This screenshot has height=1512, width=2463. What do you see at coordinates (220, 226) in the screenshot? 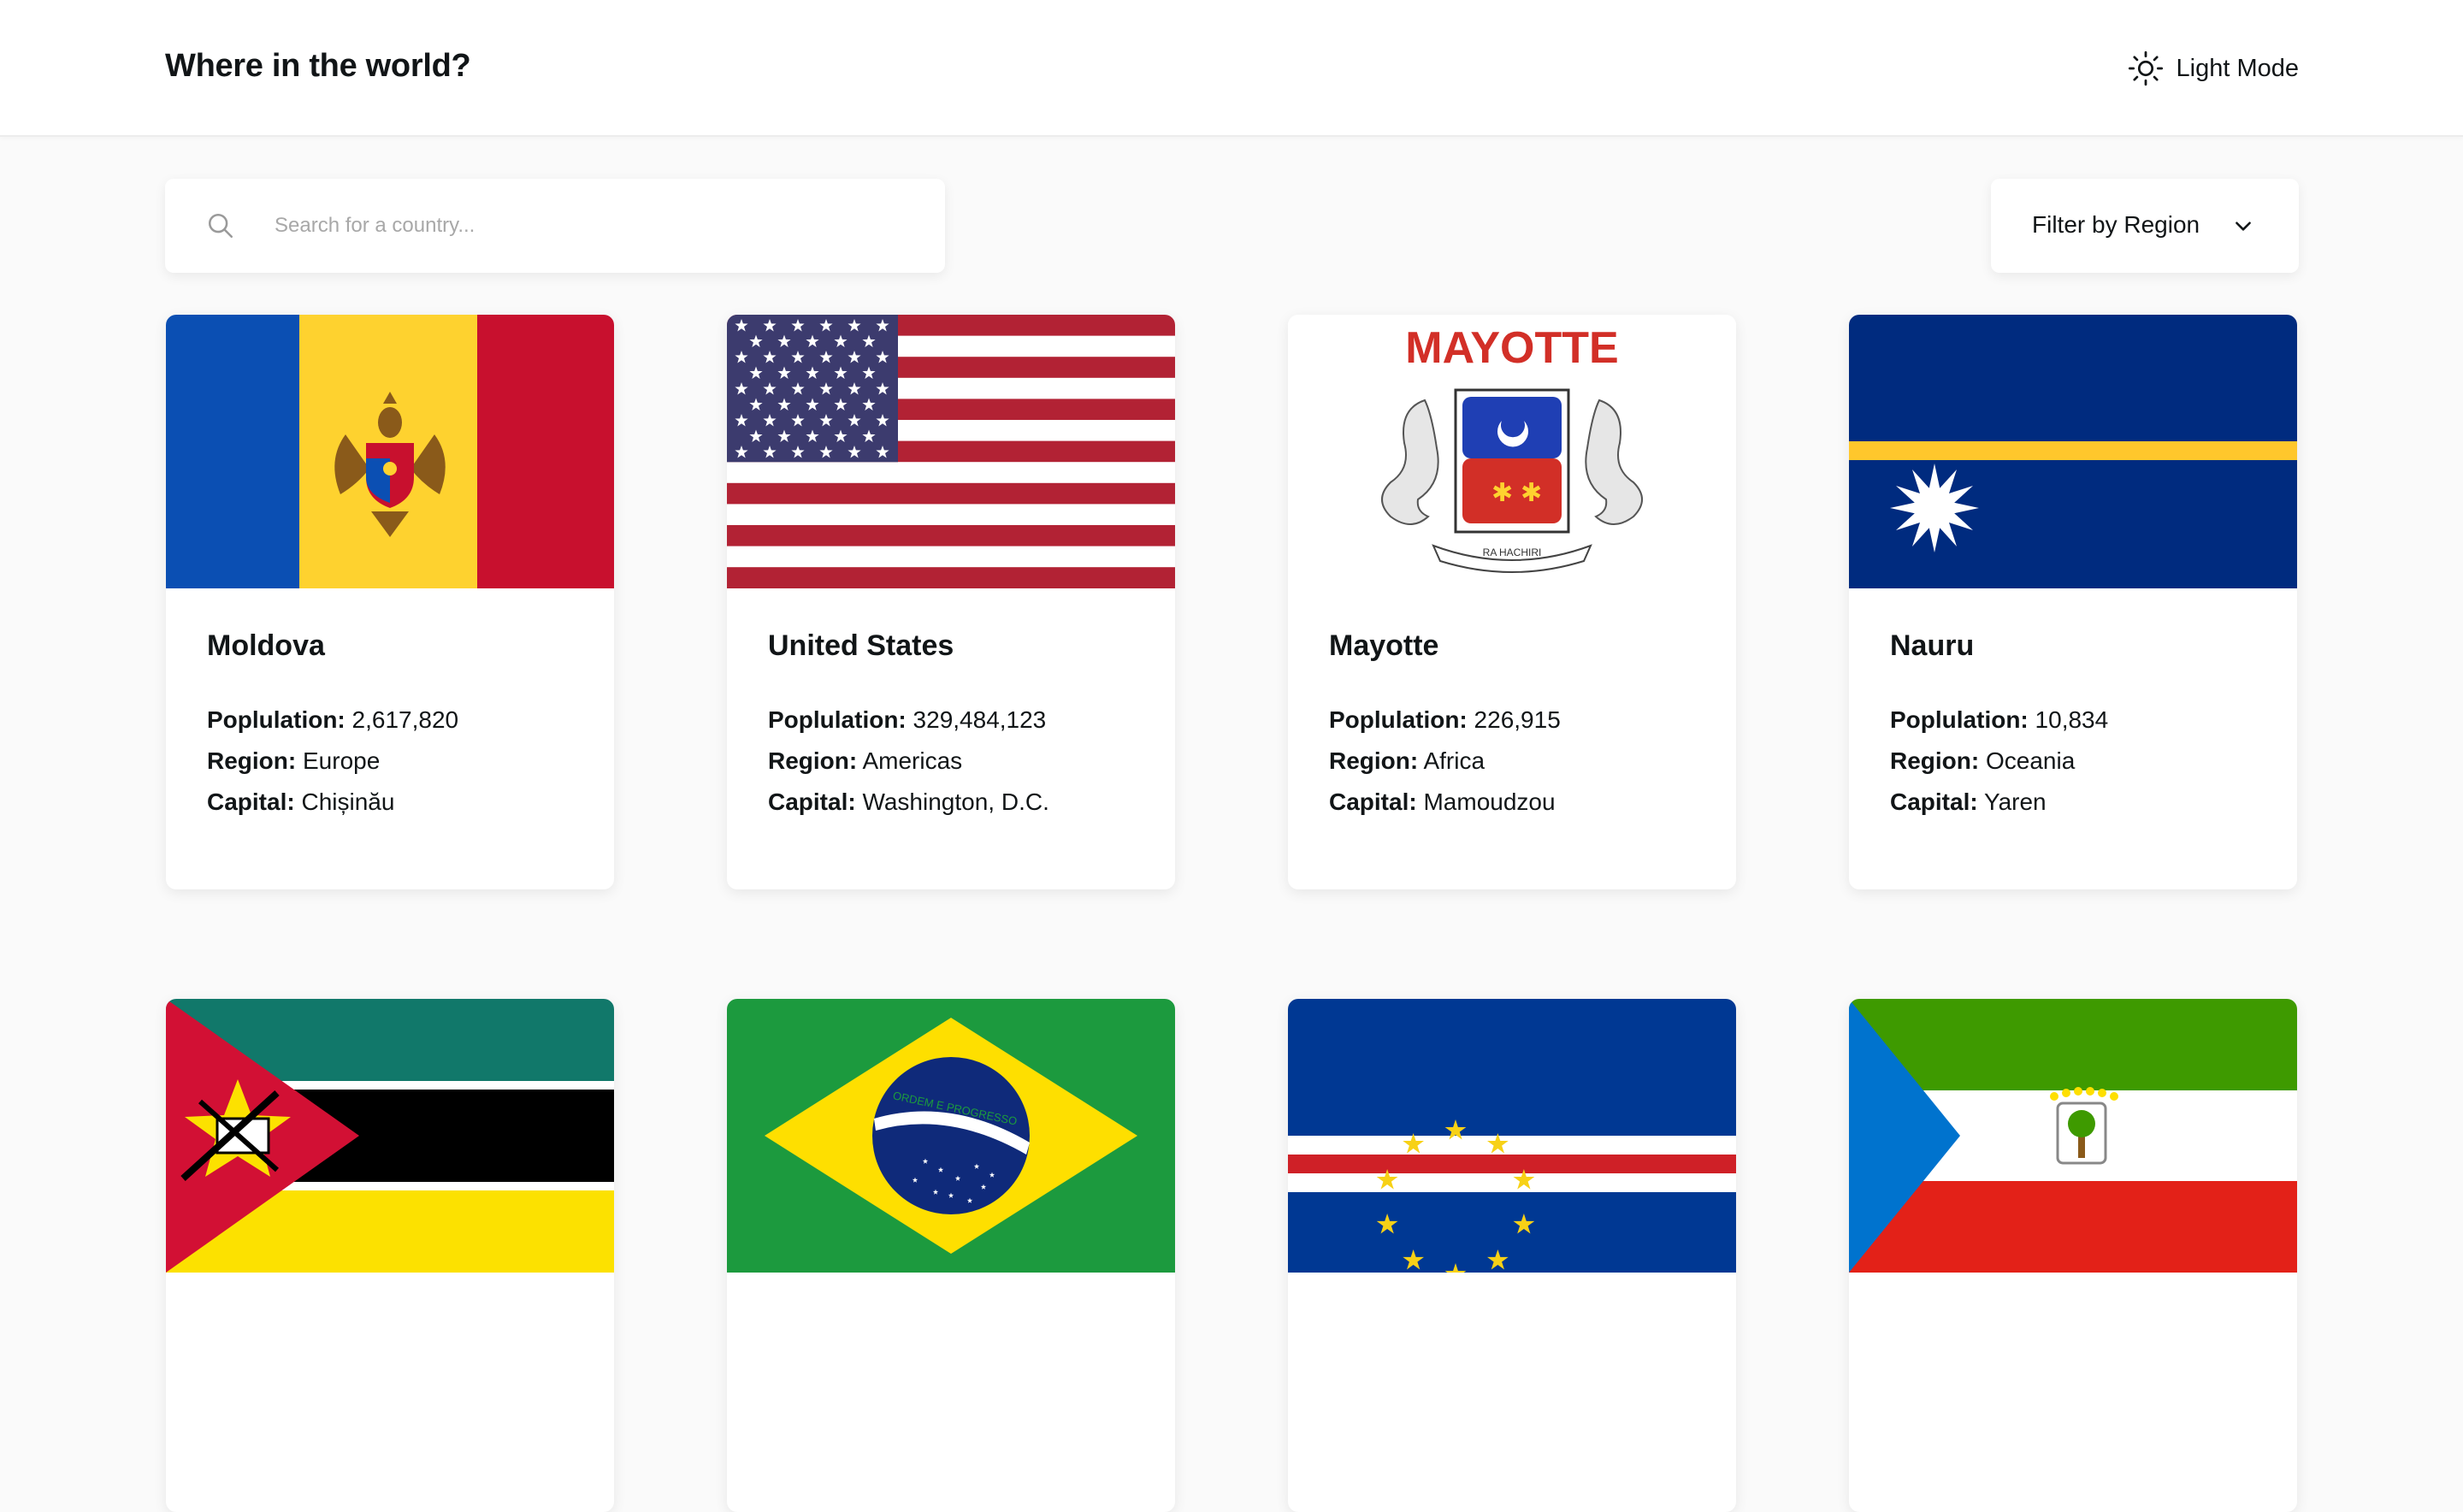
I see `search-icon` at bounding box center [220, 226].